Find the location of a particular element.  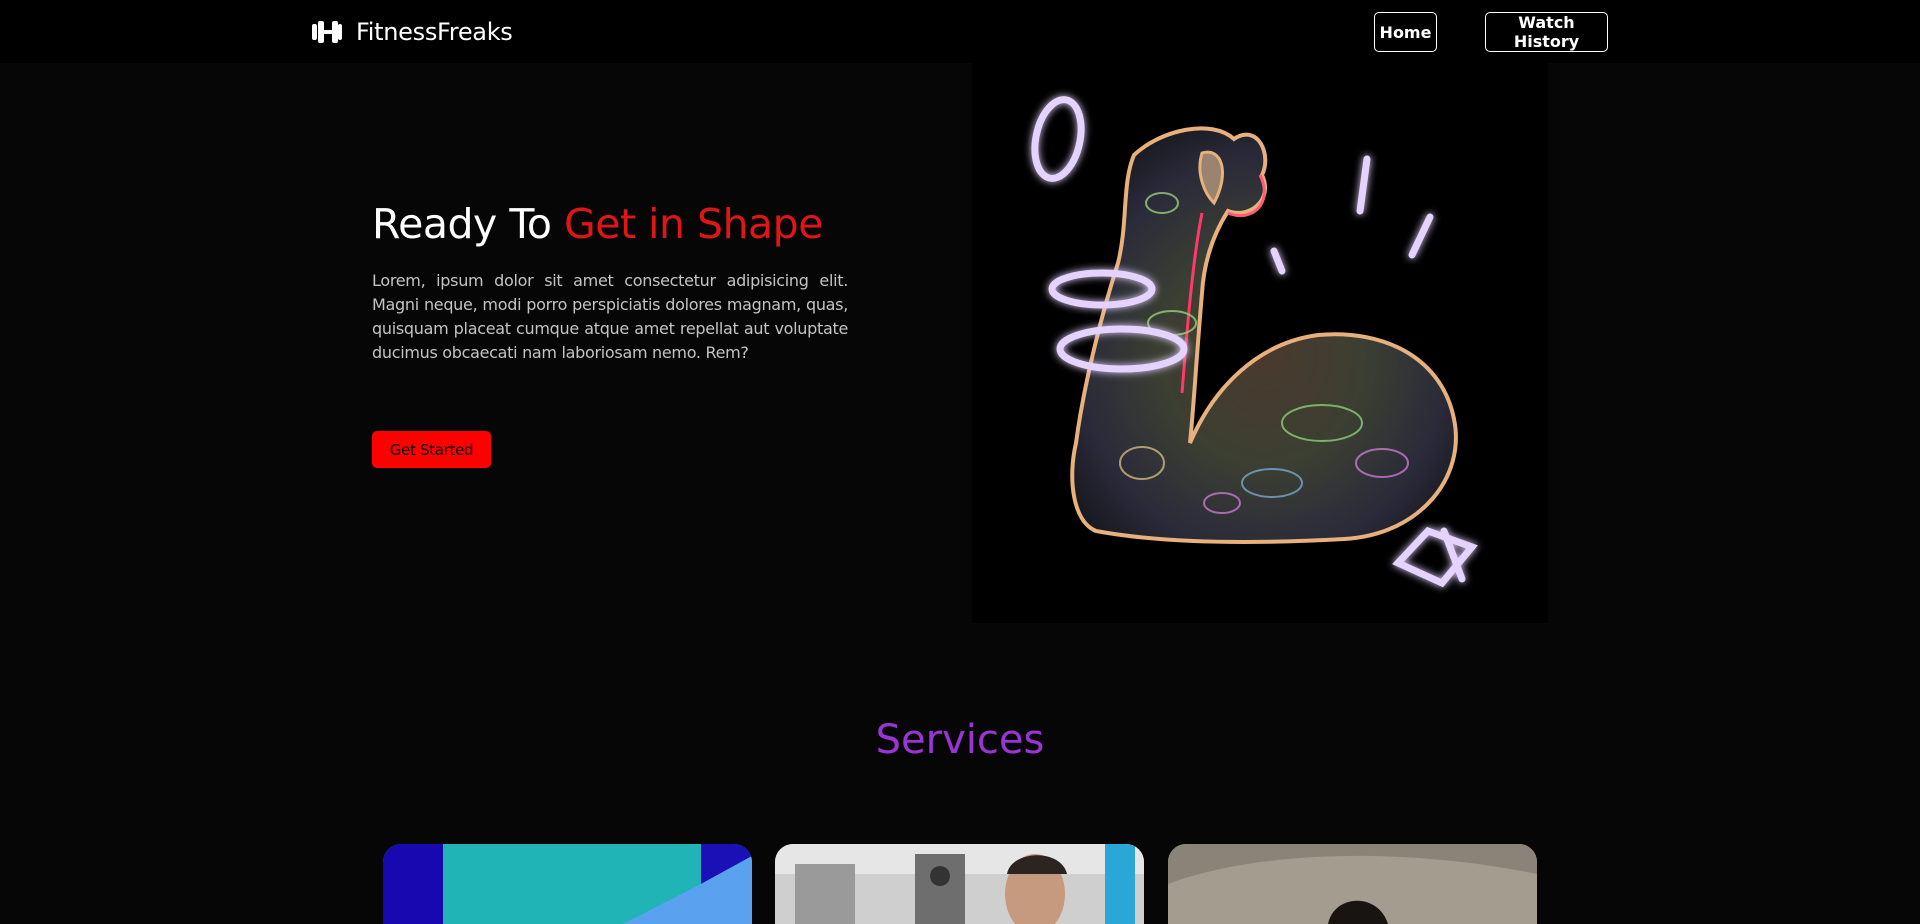

portrait-photo is located at coordinates (1352, 884).